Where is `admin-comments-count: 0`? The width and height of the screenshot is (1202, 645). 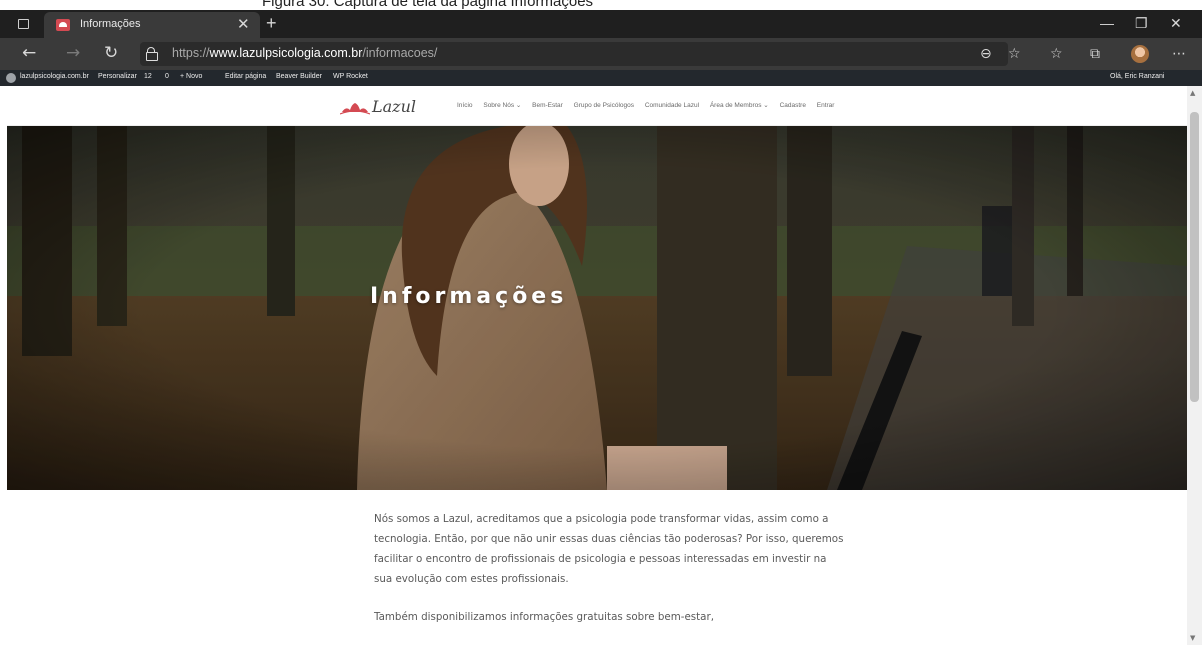 admin-comments-count: 0 is located at coordinates (167, 76).